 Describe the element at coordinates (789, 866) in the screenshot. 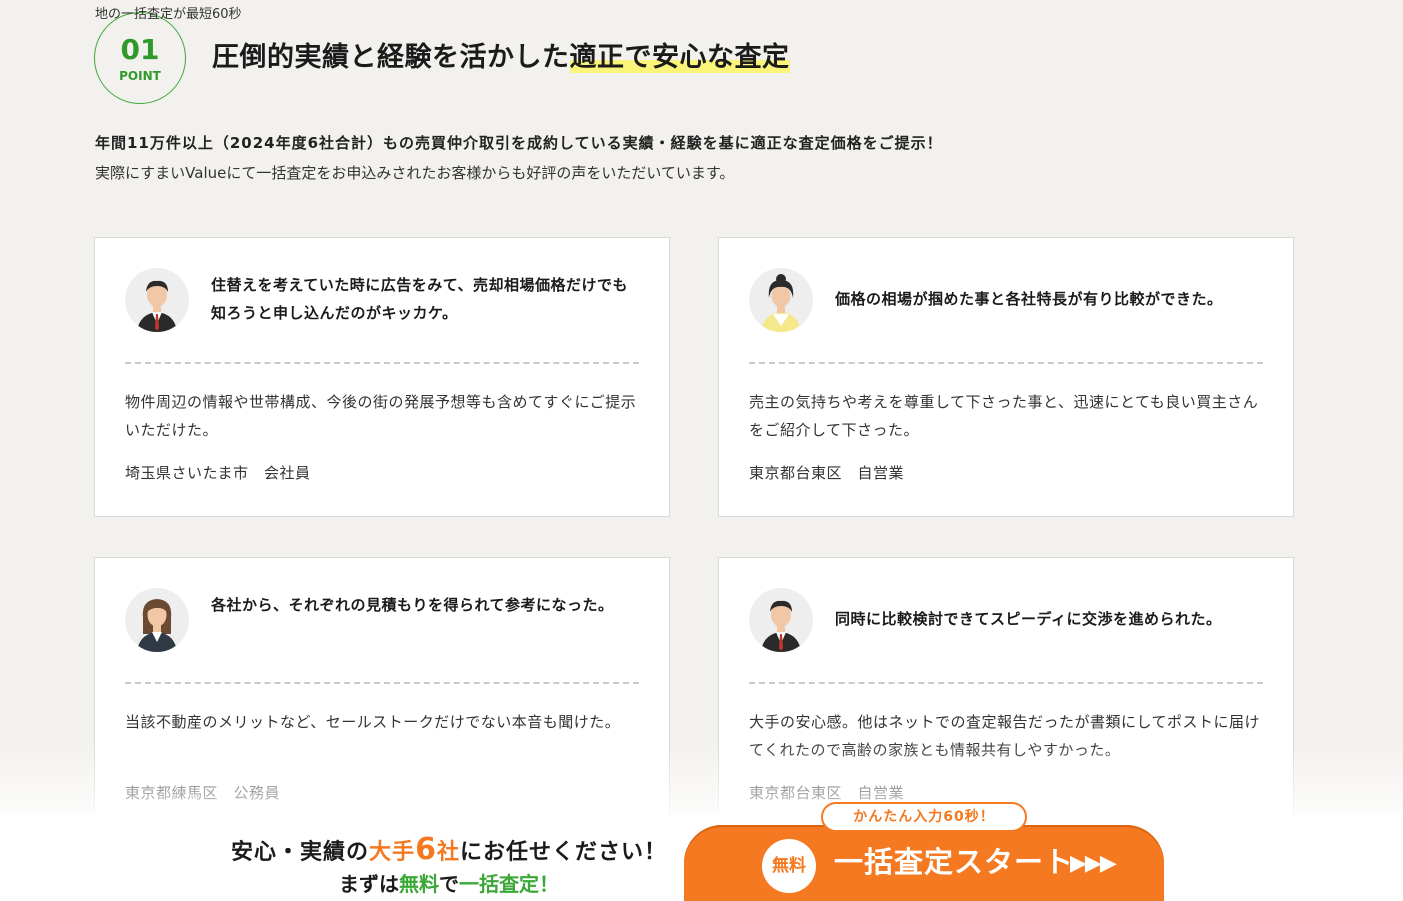

I see `free-badge: 無料` at that location.